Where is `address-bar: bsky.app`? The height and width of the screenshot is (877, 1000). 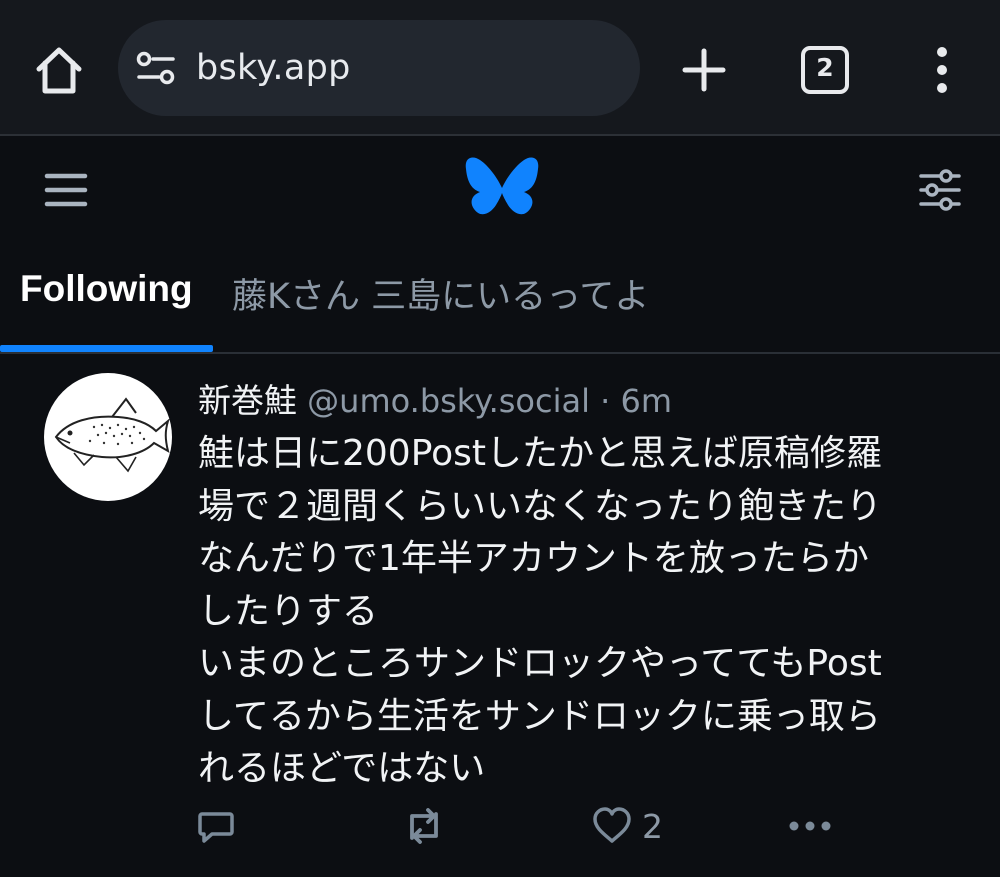 address-bar: bsky.app is located at coordinates (379, 68).